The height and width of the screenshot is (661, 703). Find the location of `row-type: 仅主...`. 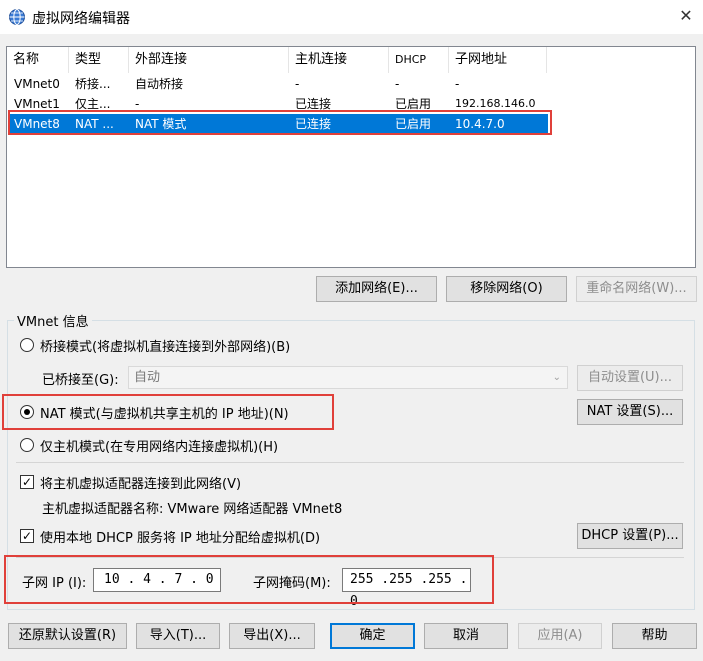

row-type: 仅主... is located at coordinates (93, 104).